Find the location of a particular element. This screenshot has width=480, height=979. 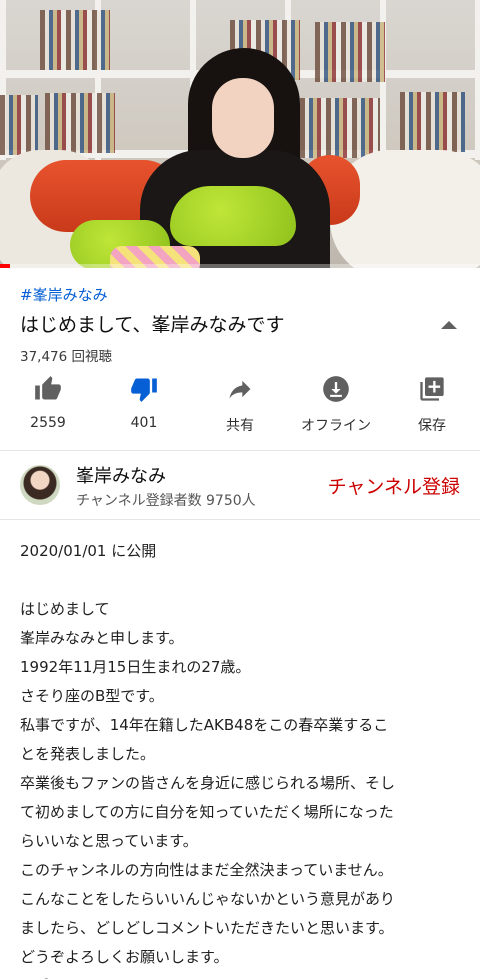

green-pillow is located at coordinates (233, 216).